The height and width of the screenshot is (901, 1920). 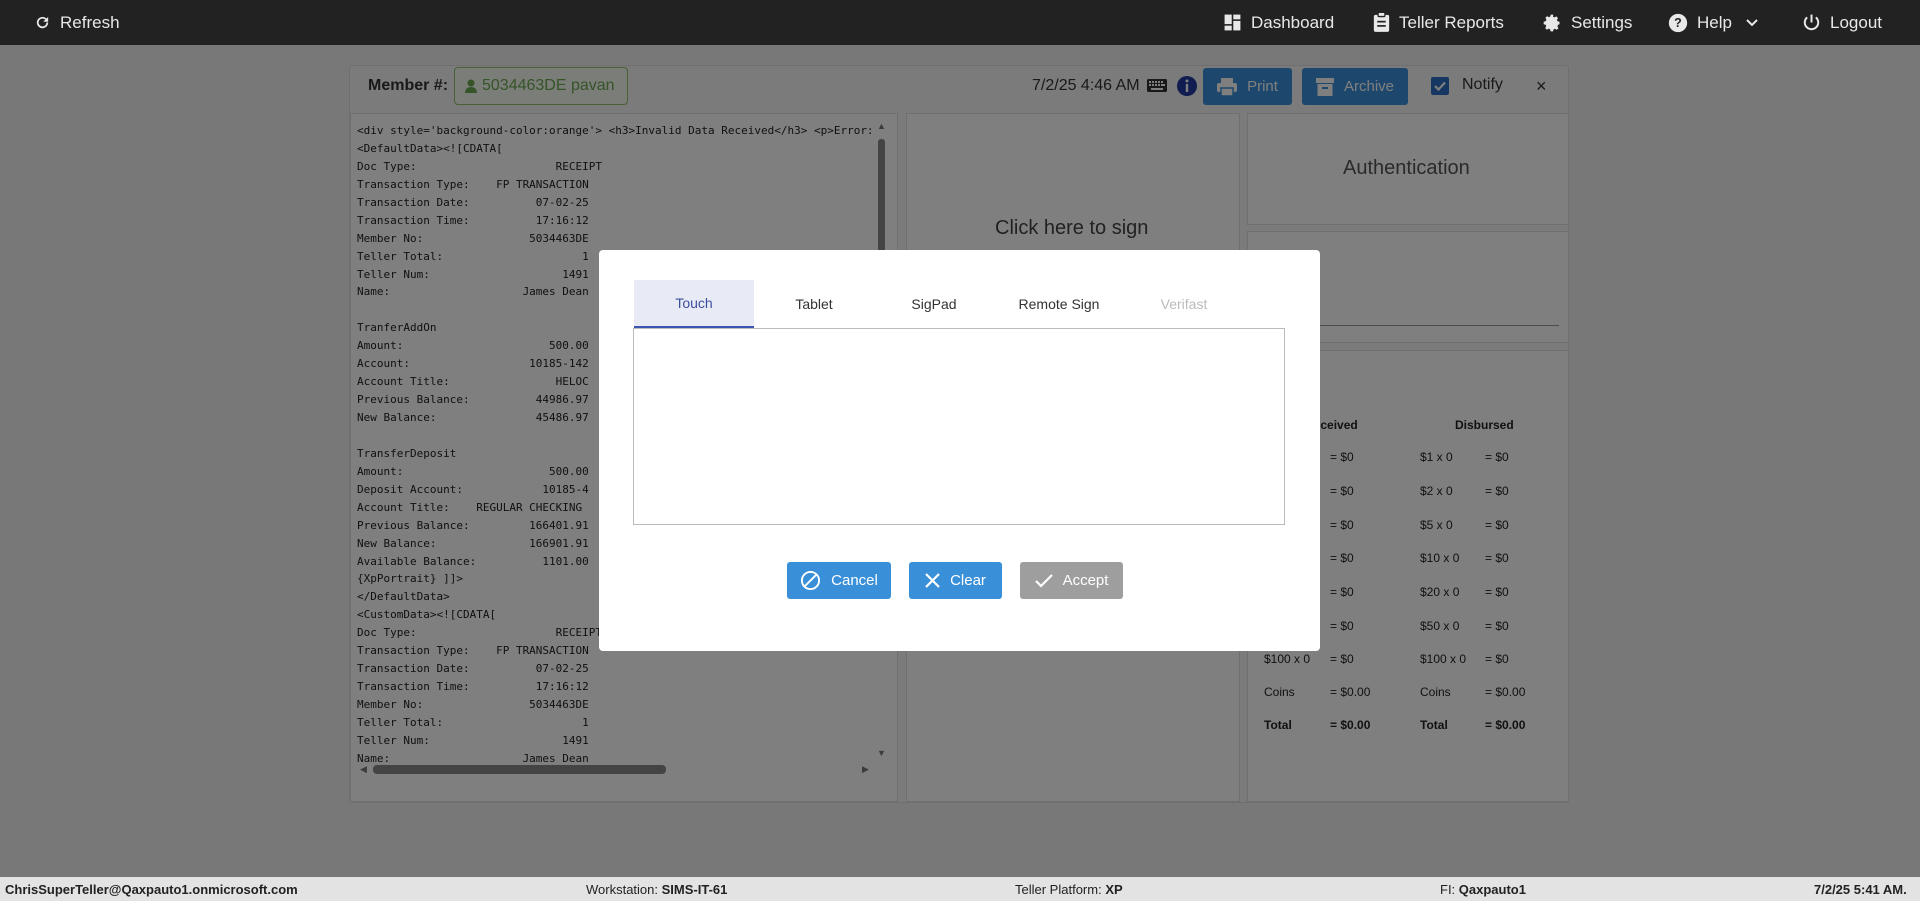 What do you see at coordinates (959, 426) in the screenshot?
I see `signature-canvas` at bounding box center [959, 426].